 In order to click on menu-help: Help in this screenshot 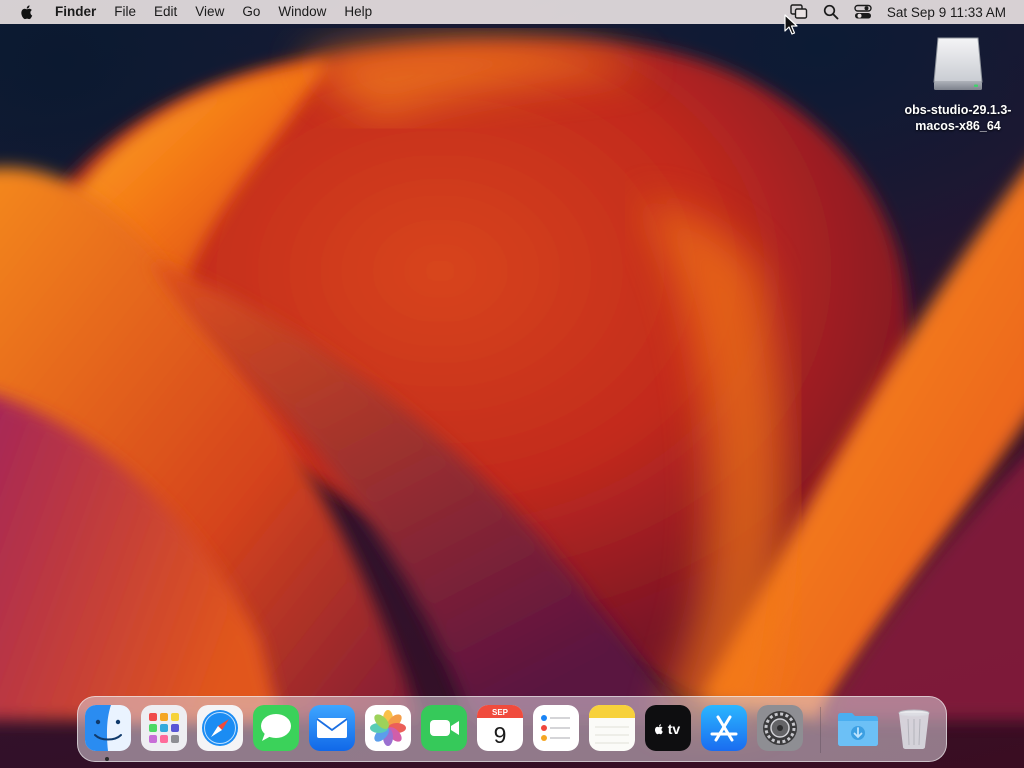, I will do `click(358, 12)`.